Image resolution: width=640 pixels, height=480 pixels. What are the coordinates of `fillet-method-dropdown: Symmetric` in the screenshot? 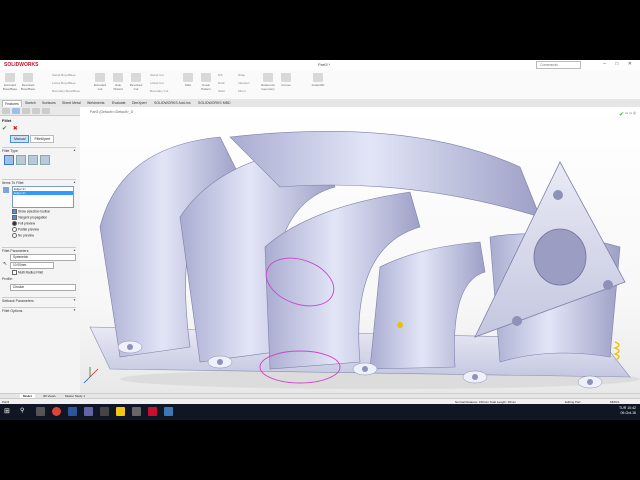 It's located at (43, 257).